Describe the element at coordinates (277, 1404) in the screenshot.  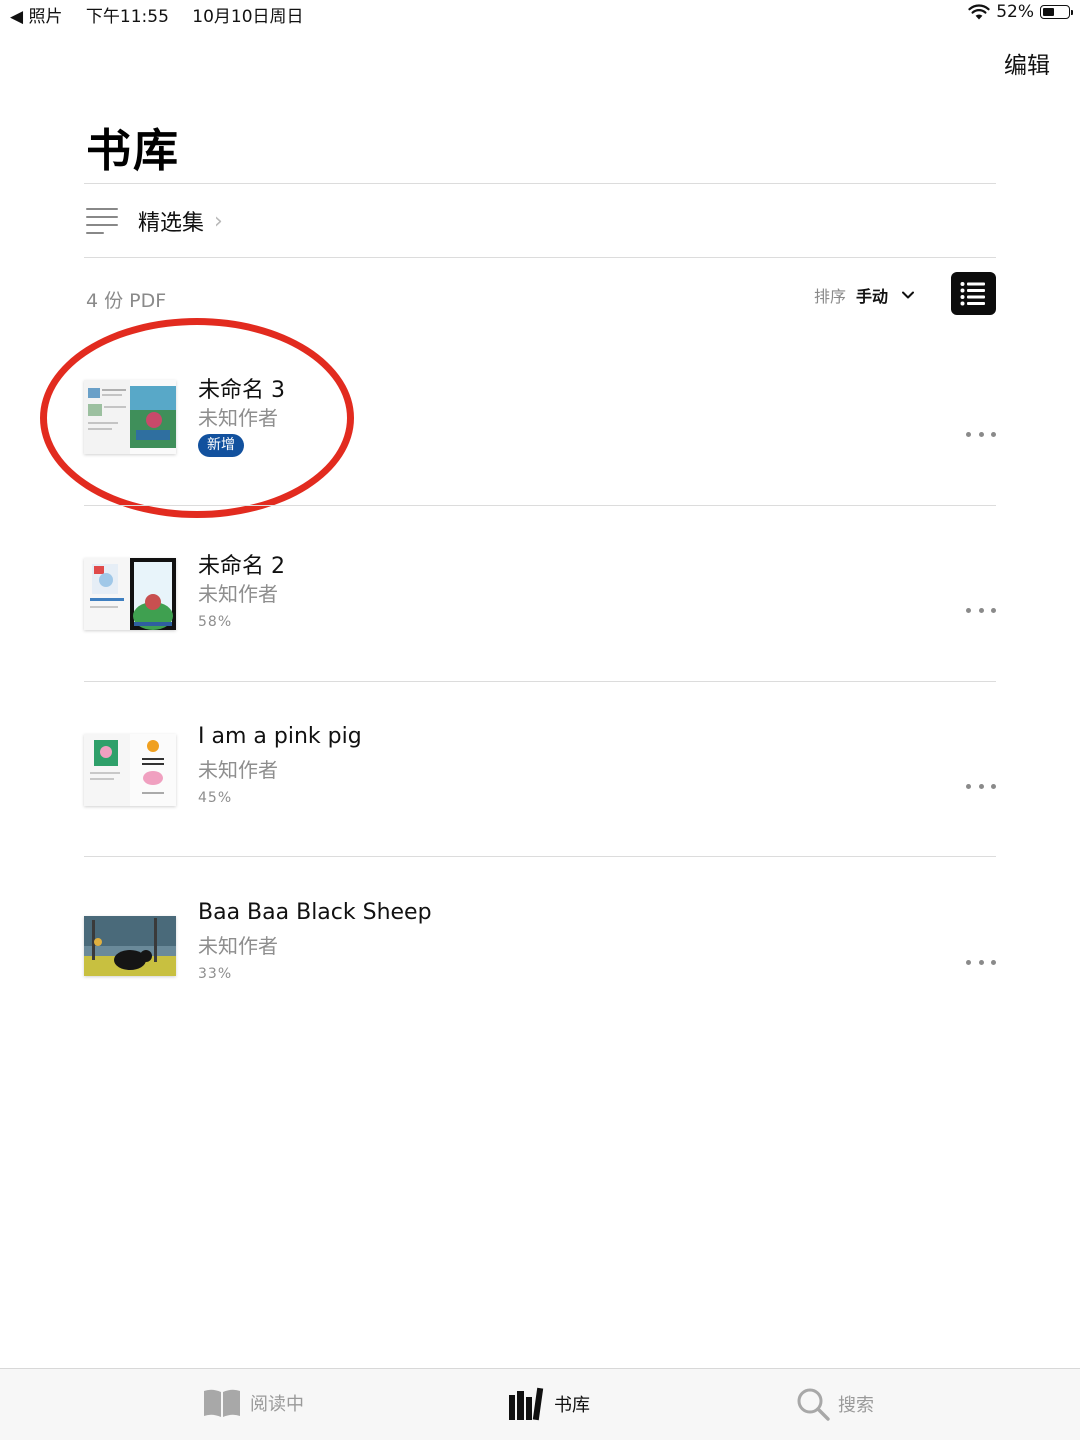
I see `tab-label: 阅读中` at that location.